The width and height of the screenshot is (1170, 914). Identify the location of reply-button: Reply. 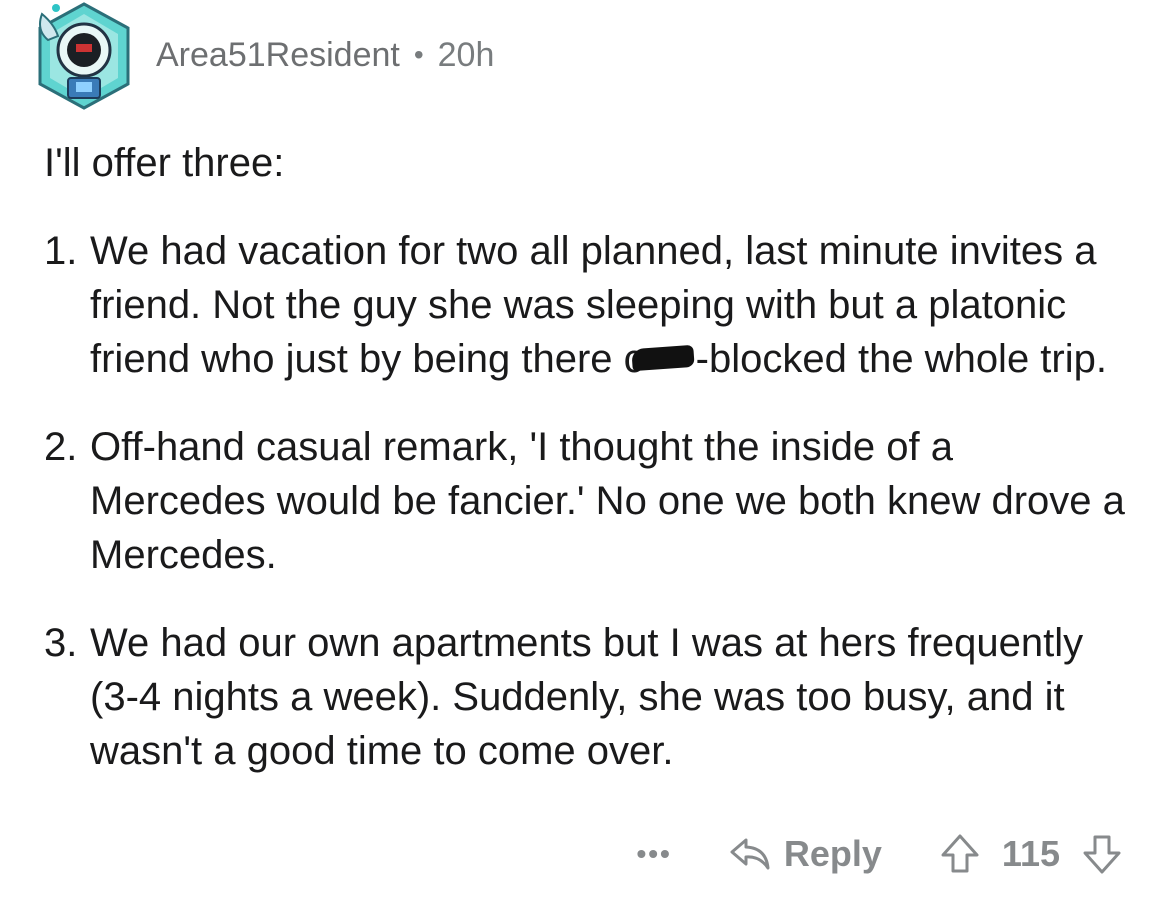
(805, 854).